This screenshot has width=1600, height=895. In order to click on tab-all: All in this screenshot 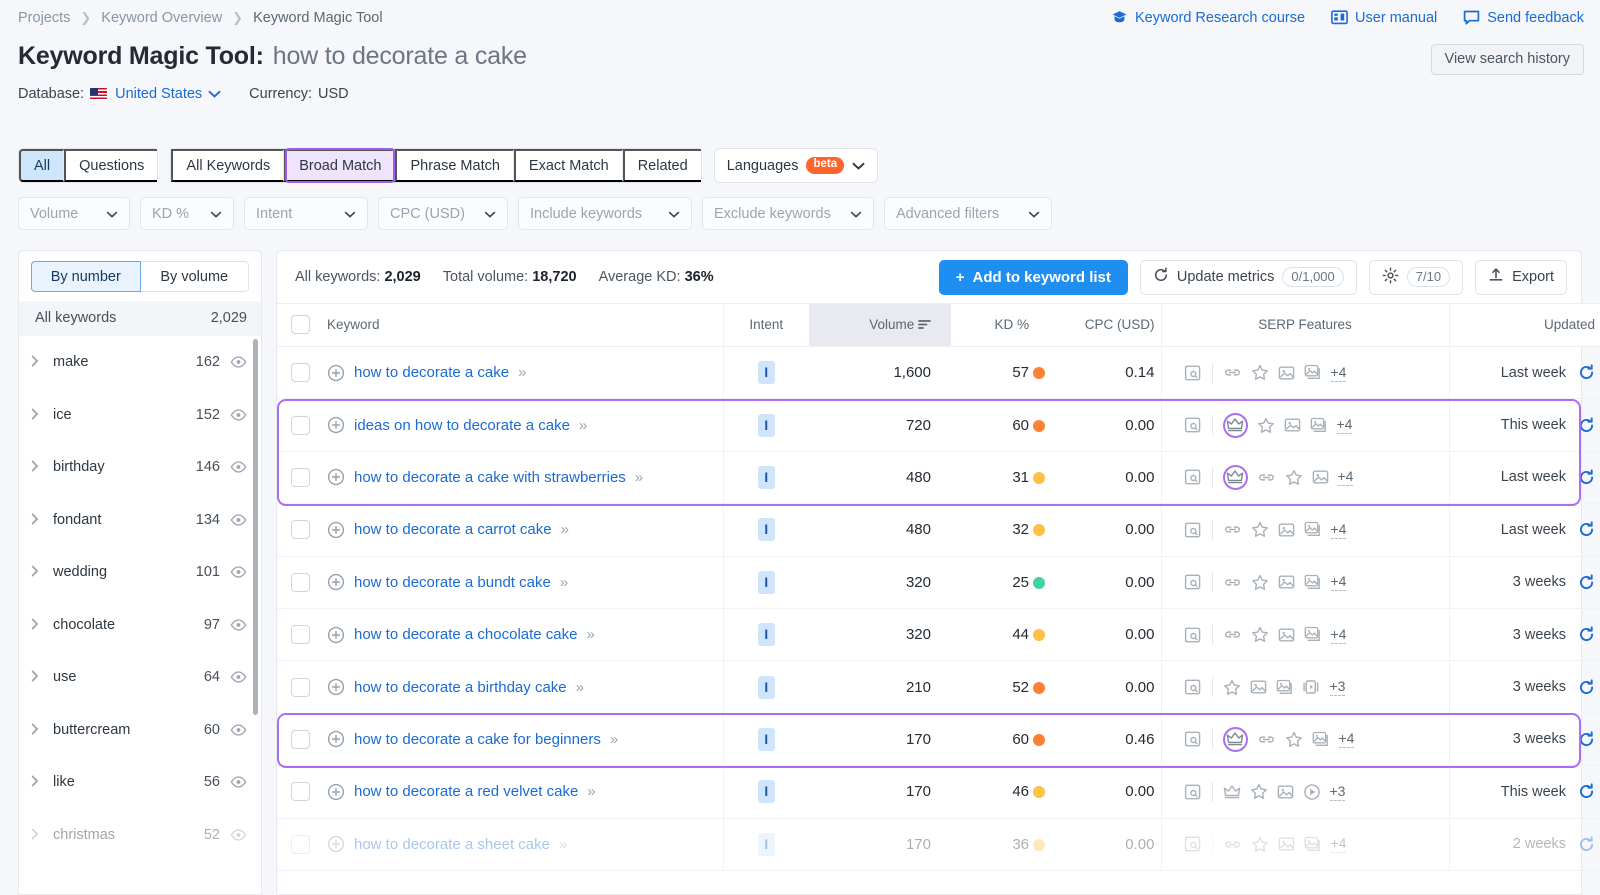, I will do `click(42, 165)`.